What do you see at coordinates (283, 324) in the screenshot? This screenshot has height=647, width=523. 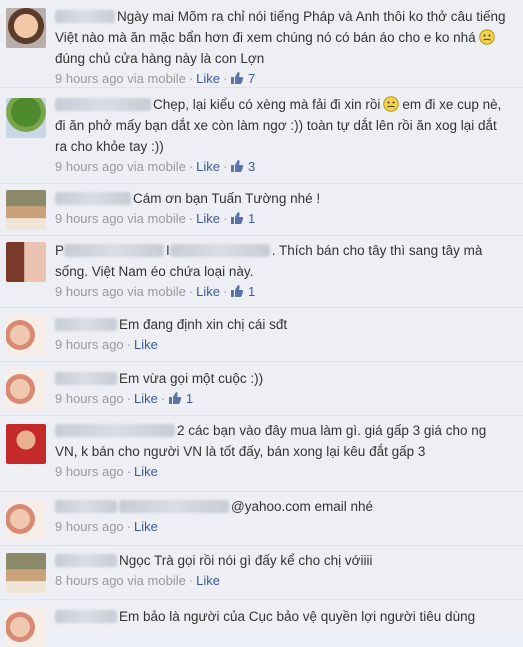 I see `comment-text: Em đang định xin chị cái sđt` at bounding box center [283, 324].